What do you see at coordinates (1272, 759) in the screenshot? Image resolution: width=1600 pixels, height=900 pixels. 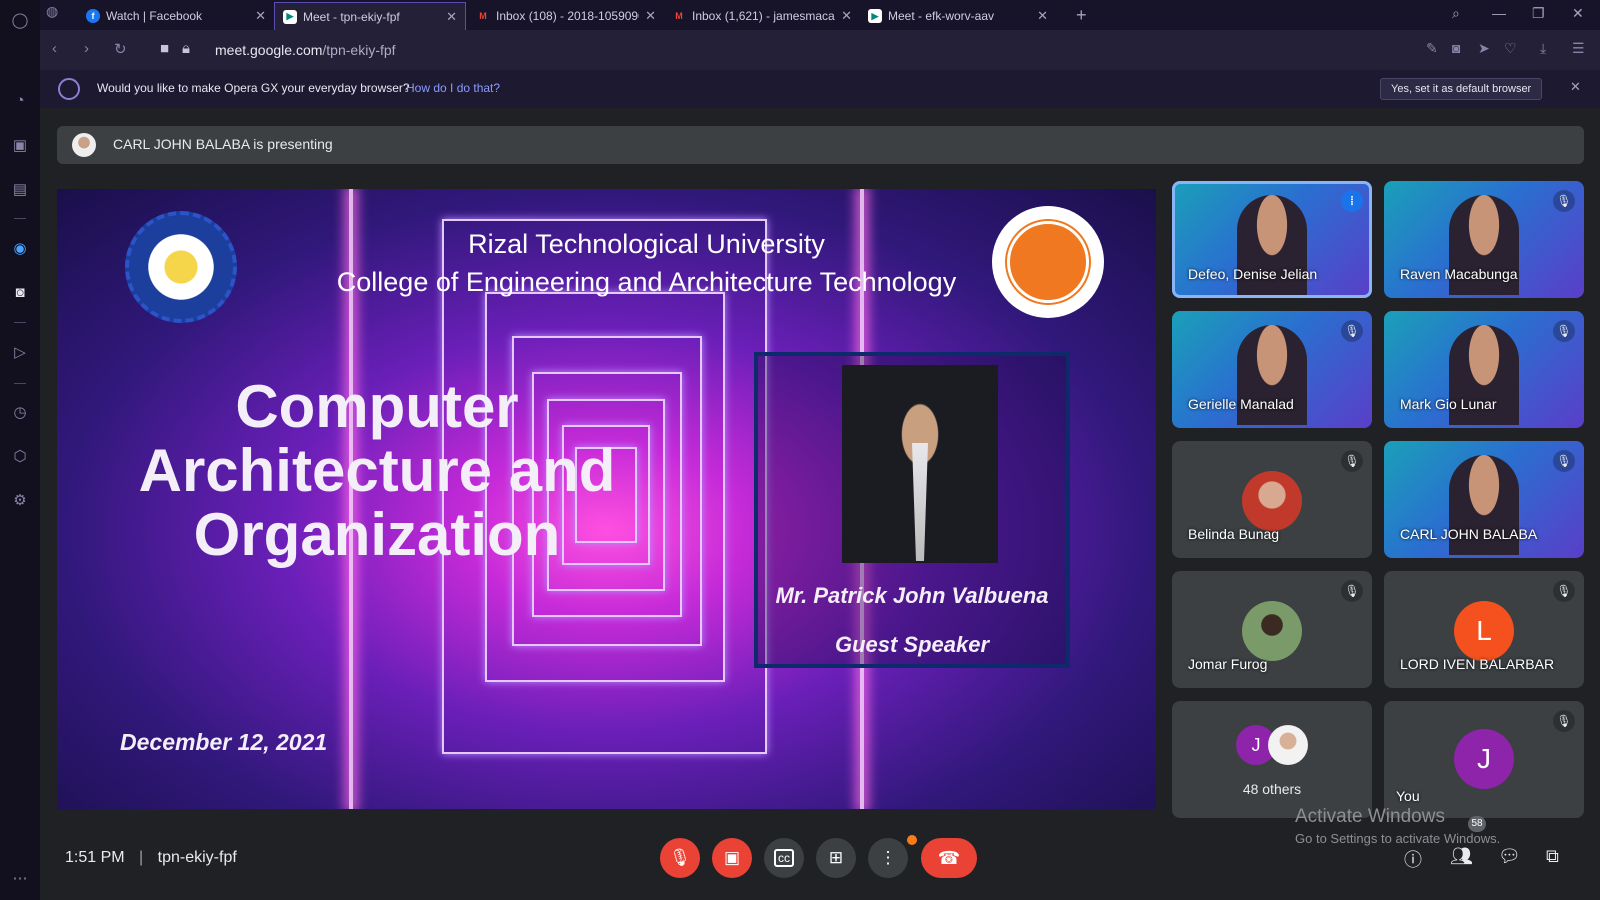 I see `others-tile: J 48 others` at bounding box center [1272, 759].